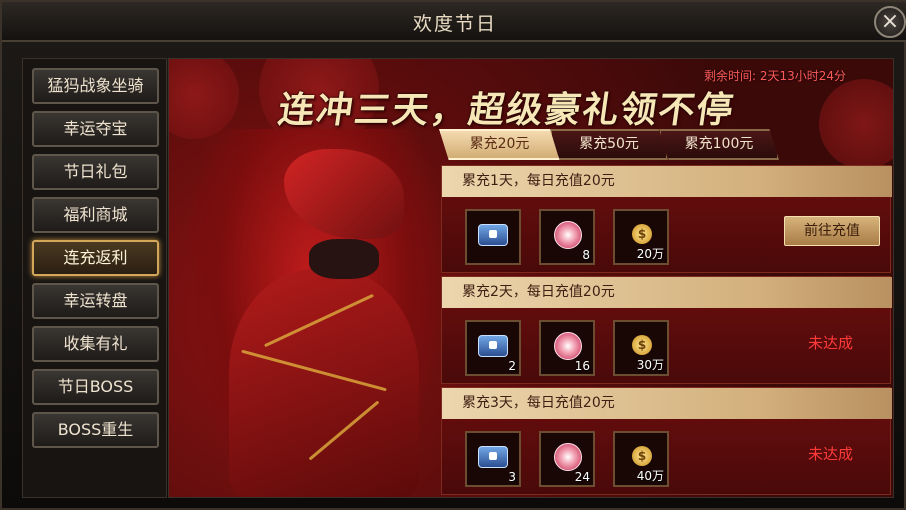  I want to click on tab-recharge-100: 累充100元, so click(719, 144).